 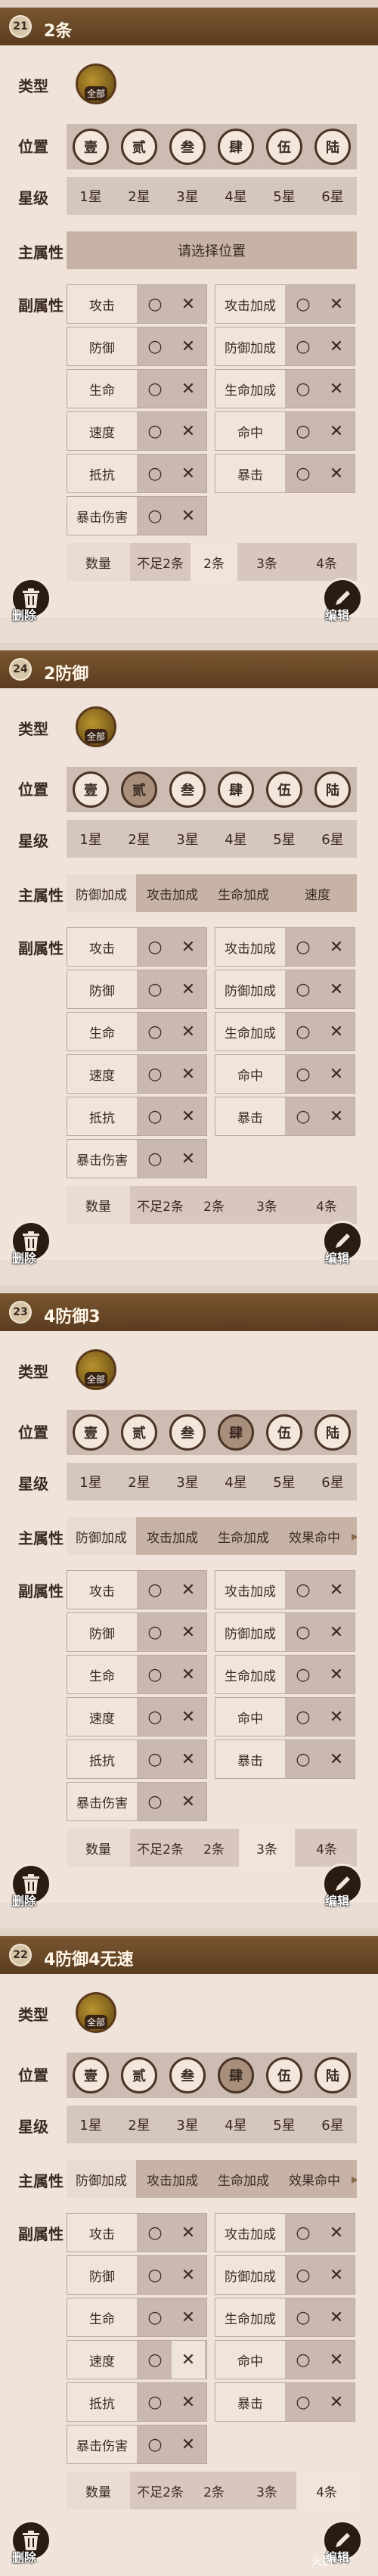 What do you see at coordinates (267, 1848) in the screenshot?
I see `quantity-option: 3条` at bounding box center [267, 1848].